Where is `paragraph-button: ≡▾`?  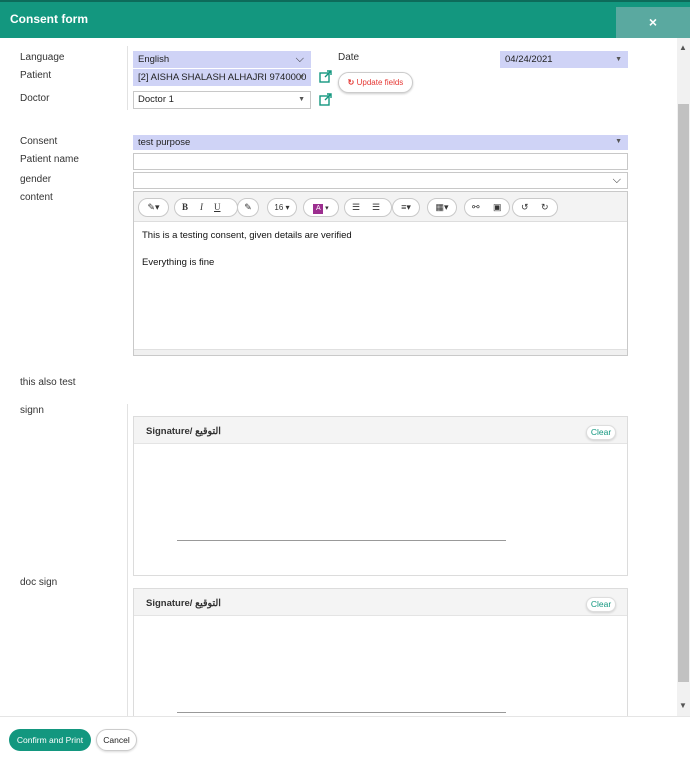 paragraph-button: ≡▾ is located at coordinates (406, 207).